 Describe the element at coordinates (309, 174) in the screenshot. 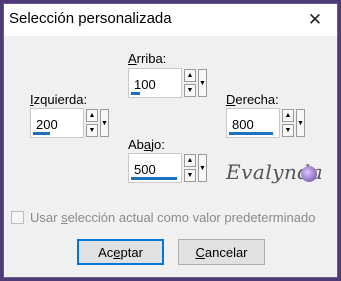

I see `flower-icon` at that location.